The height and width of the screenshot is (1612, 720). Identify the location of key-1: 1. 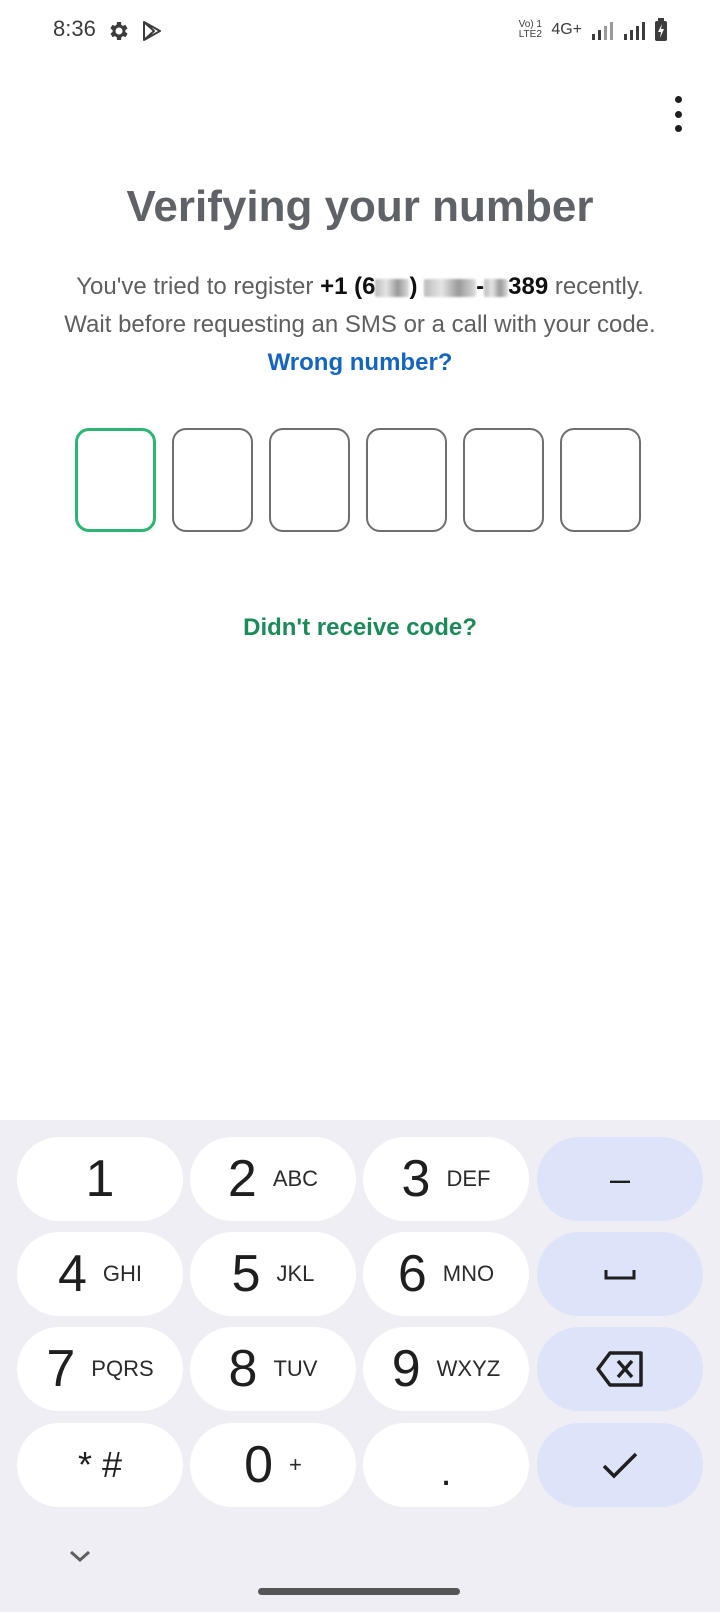
(100, 1179).